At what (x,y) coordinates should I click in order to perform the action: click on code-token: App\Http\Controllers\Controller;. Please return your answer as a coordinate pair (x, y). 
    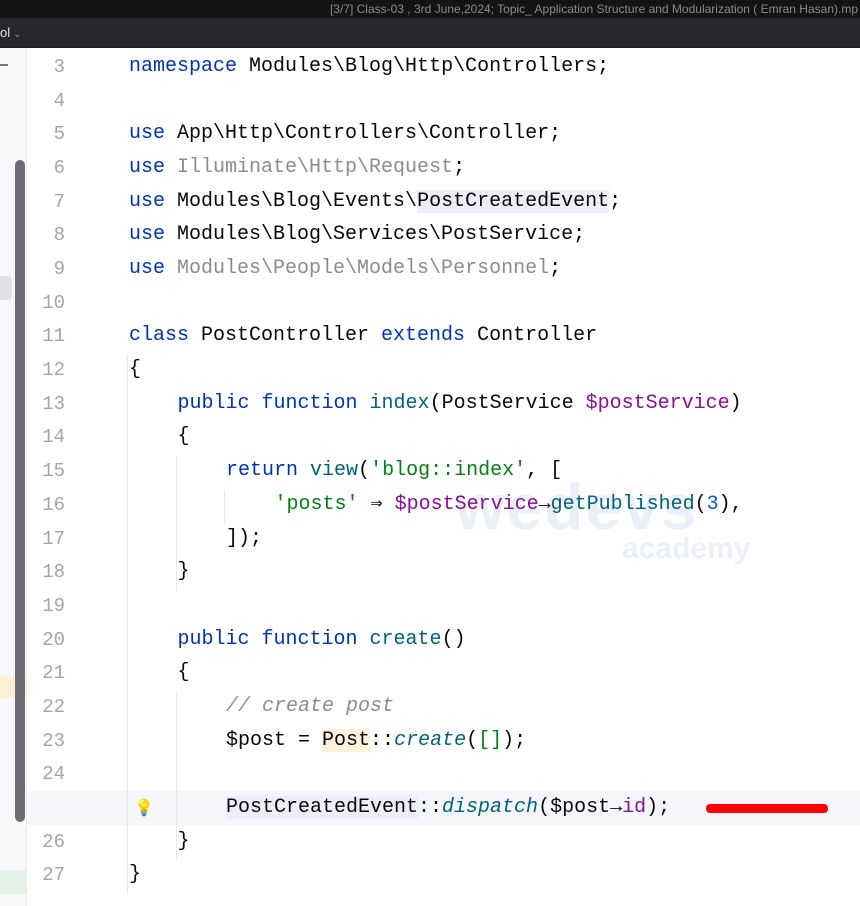
    Looking at the image, I should click on (363, 134).